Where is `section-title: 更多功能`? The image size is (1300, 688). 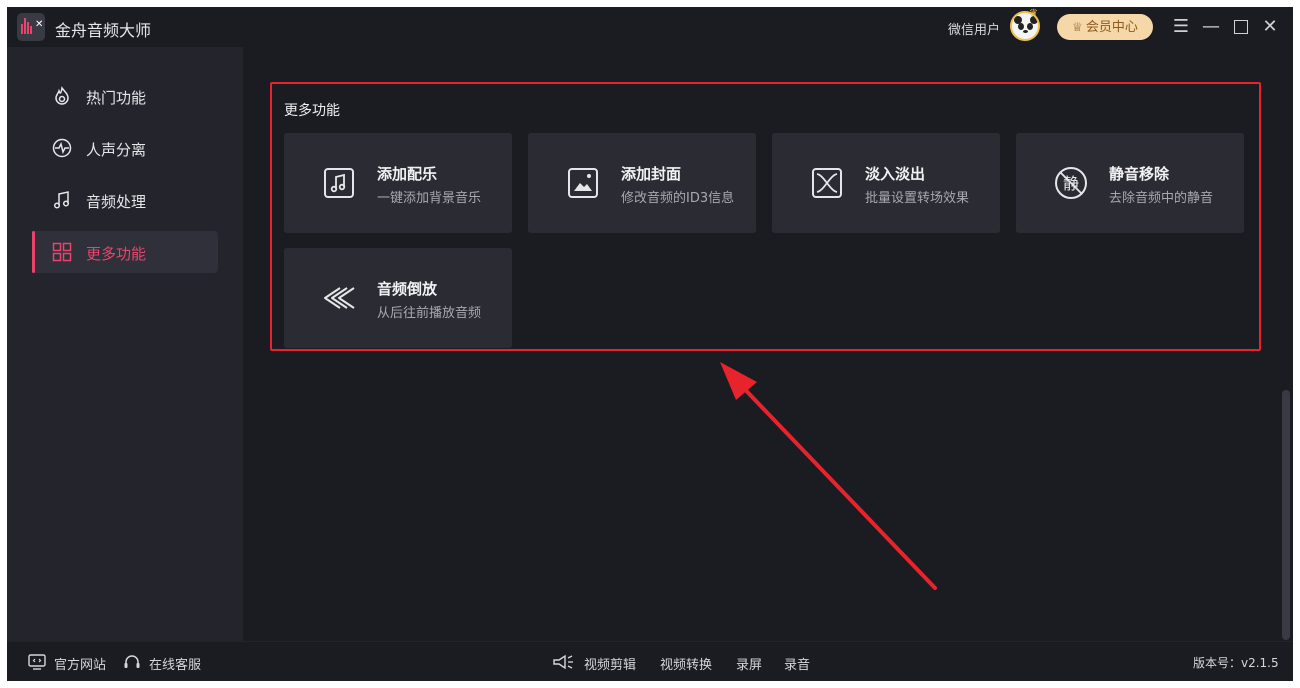 section-title: 更多功能 is located at coordinates (312, 111).